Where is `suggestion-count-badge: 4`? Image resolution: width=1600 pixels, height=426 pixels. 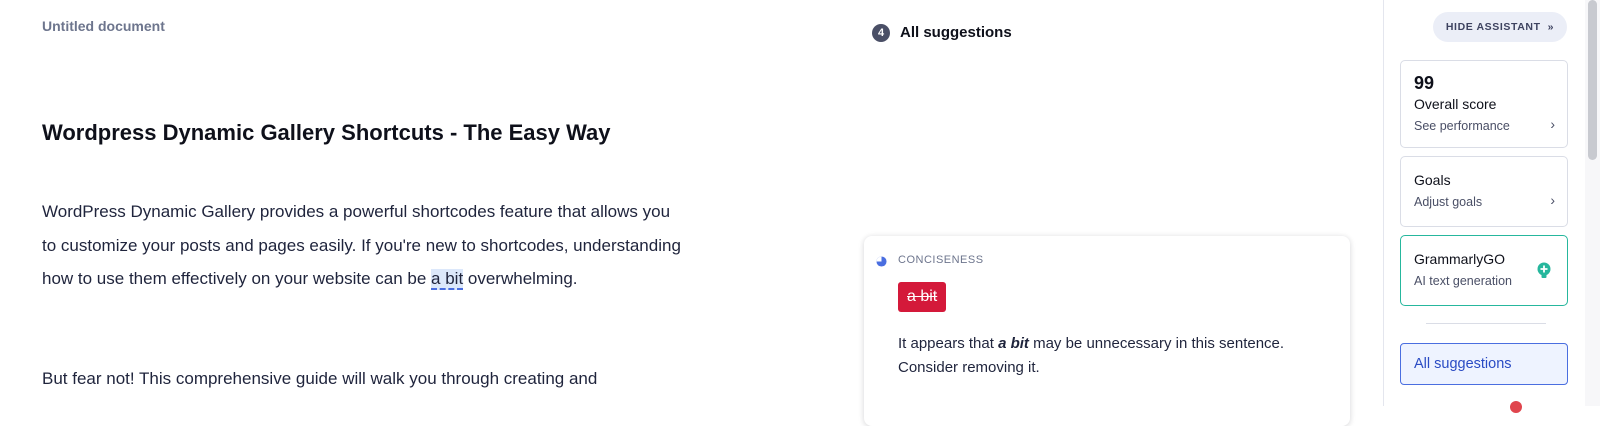
suggestion-count-badge: 4 is located at coordinates (881, 33).